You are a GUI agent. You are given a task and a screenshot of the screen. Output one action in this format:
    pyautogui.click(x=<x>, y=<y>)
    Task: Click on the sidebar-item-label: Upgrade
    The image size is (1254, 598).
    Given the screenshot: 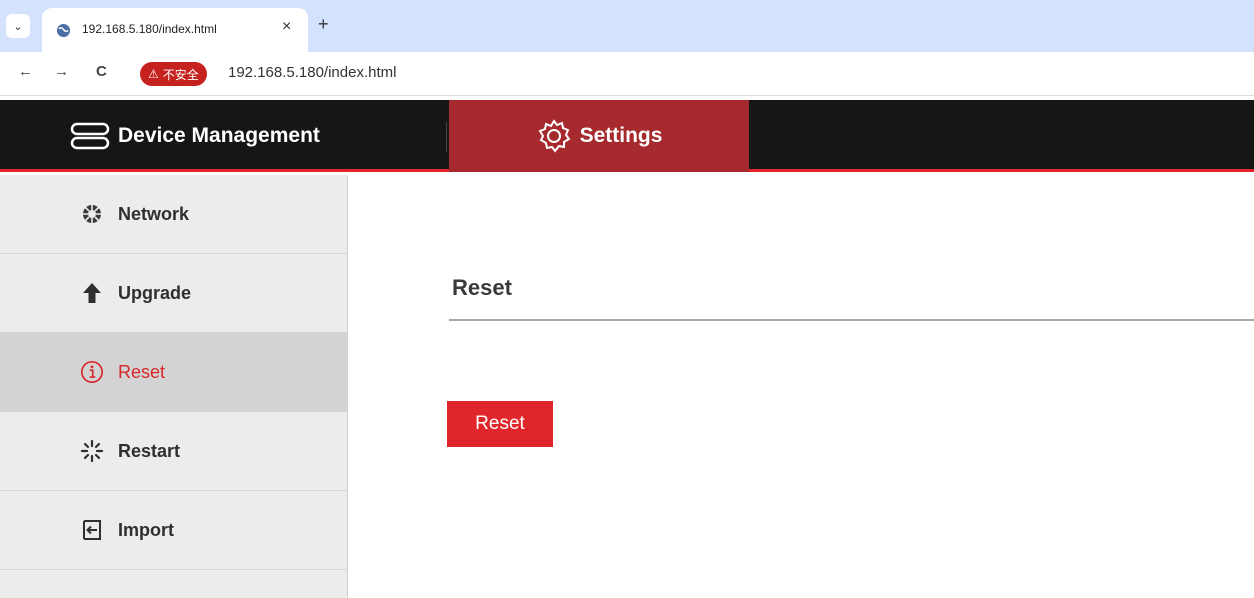 What is the action you would take?
    pyautogui.click(x=155, y=292)
    